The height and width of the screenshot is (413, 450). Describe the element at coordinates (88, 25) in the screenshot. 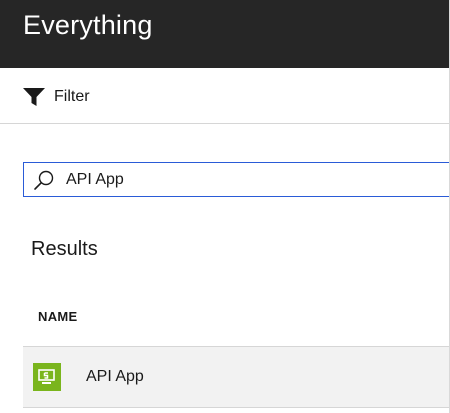

I see `page-title: Everything` at that location.